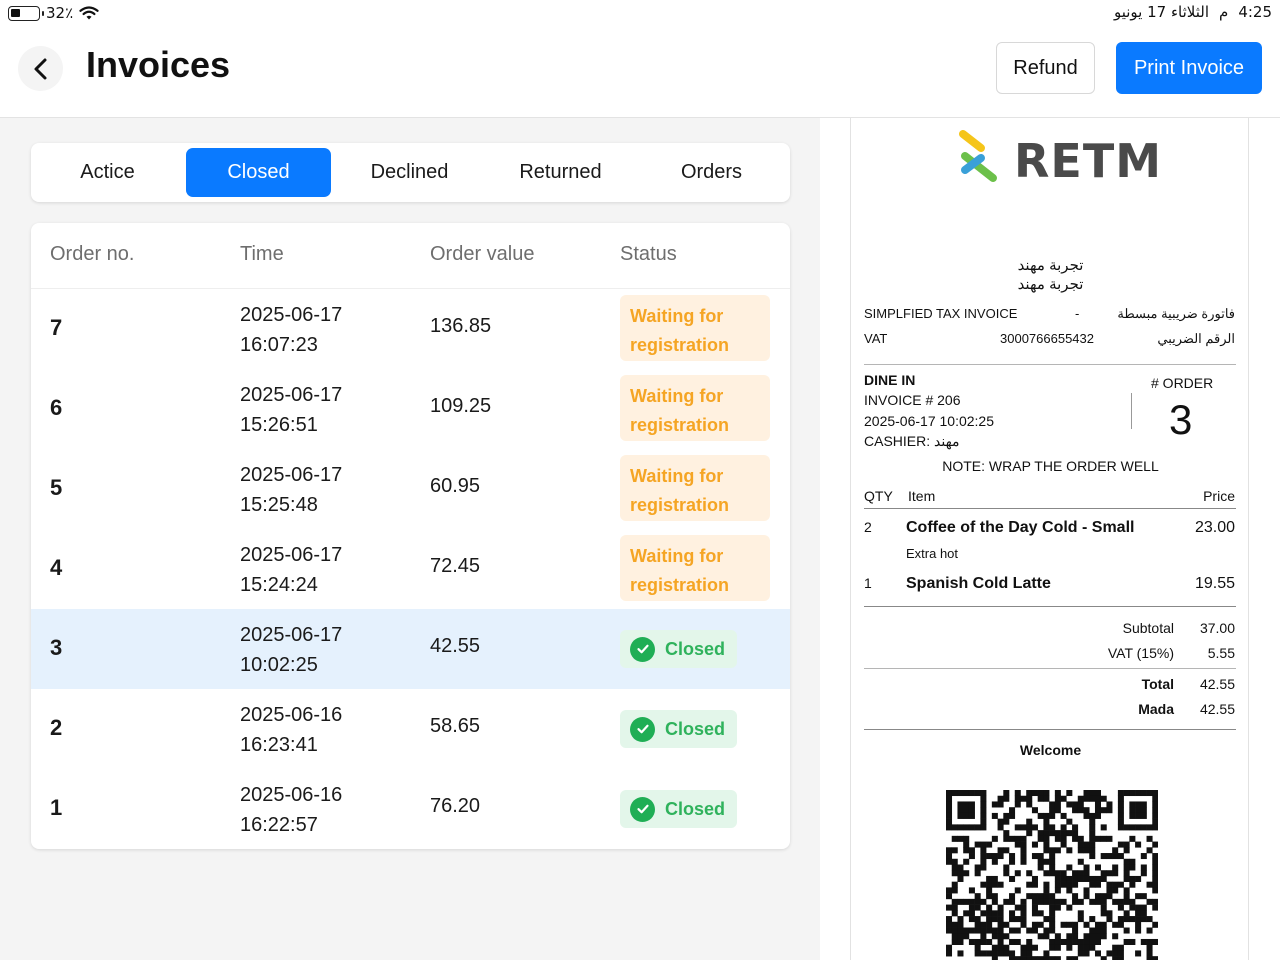  What do you see at coordinates (1255, 12) in the screenshot?
I see `status-time: 4:25` at bounding box center [1255, 12].